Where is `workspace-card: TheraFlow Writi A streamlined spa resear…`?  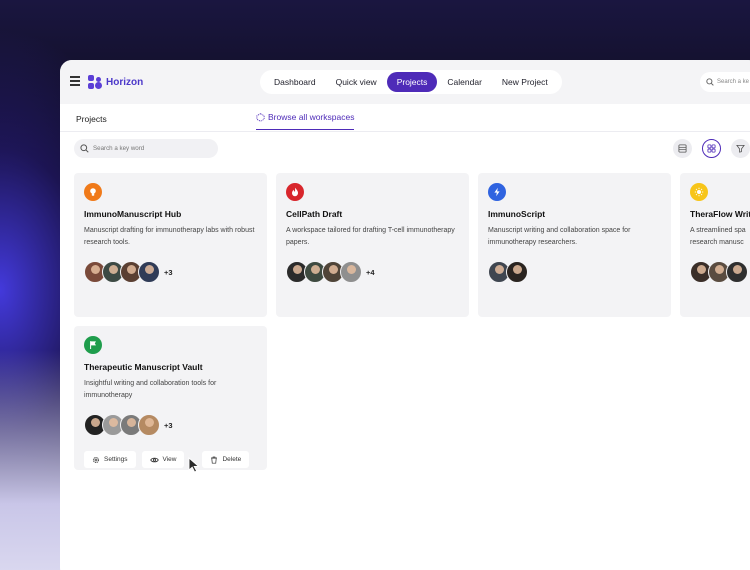
workspace-card: TheraFlow Writi A streamlined spa resear… is located at coordinates (715, 245).